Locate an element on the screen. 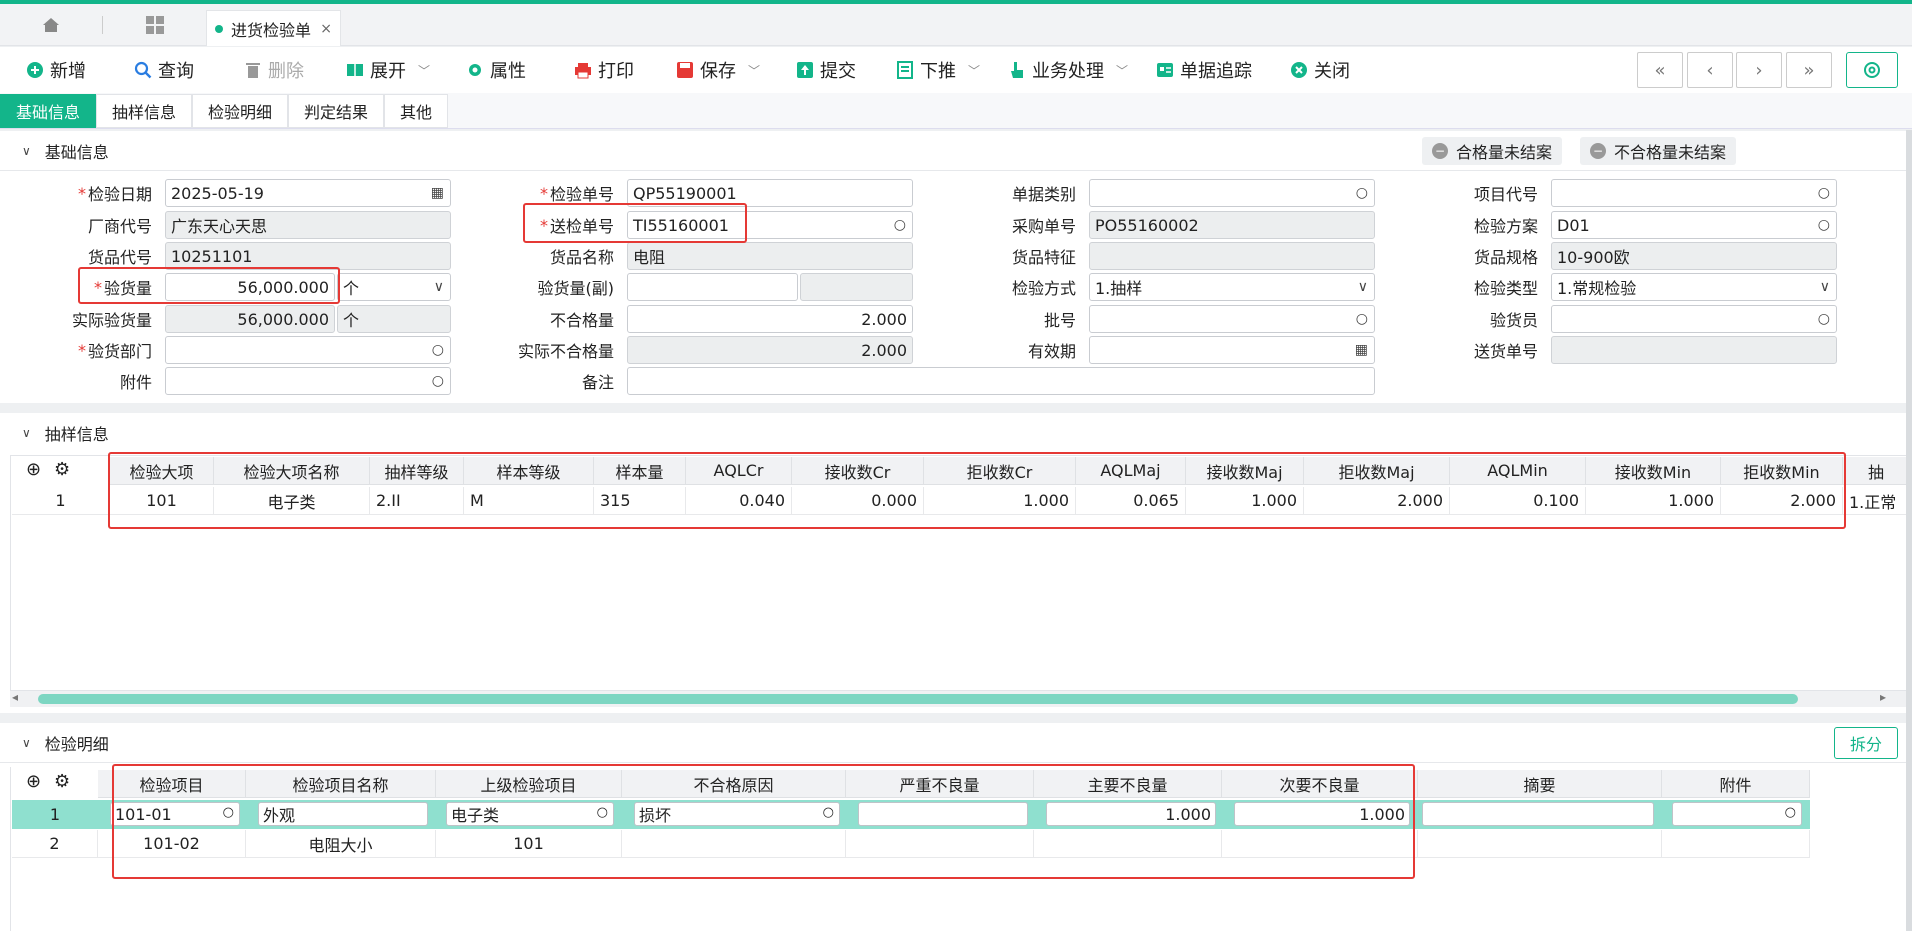 The image size is (1912, 931). tab-inspection-detail: 检验明细 is located at coordinates (240, 111).